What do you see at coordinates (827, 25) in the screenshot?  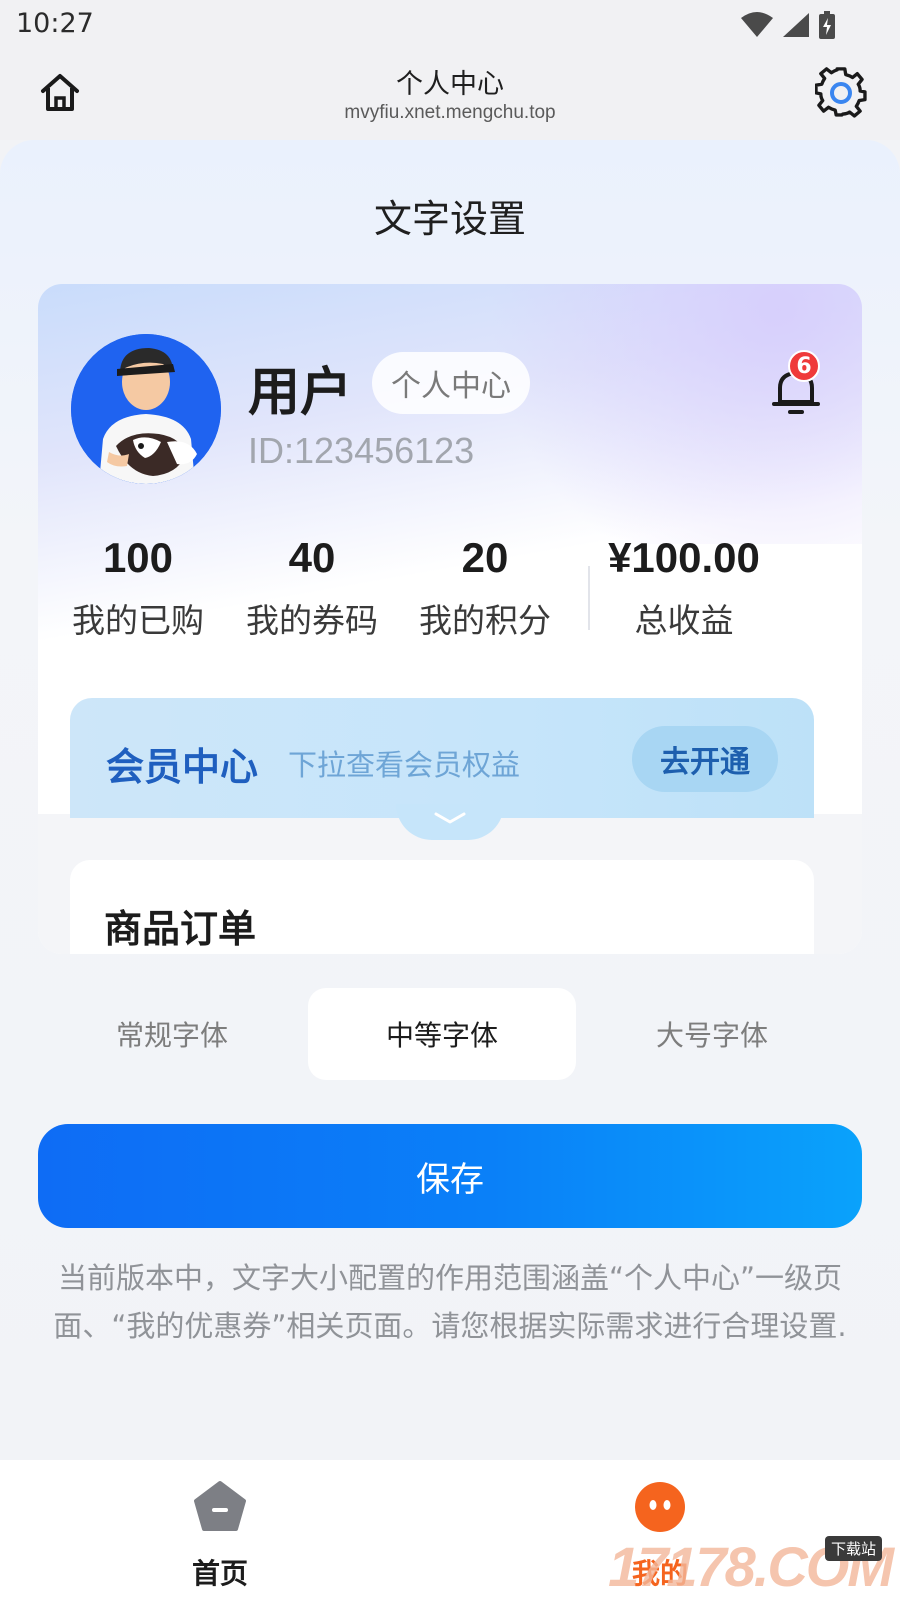 I see `battery-icon` at bounding box center [827, 25].